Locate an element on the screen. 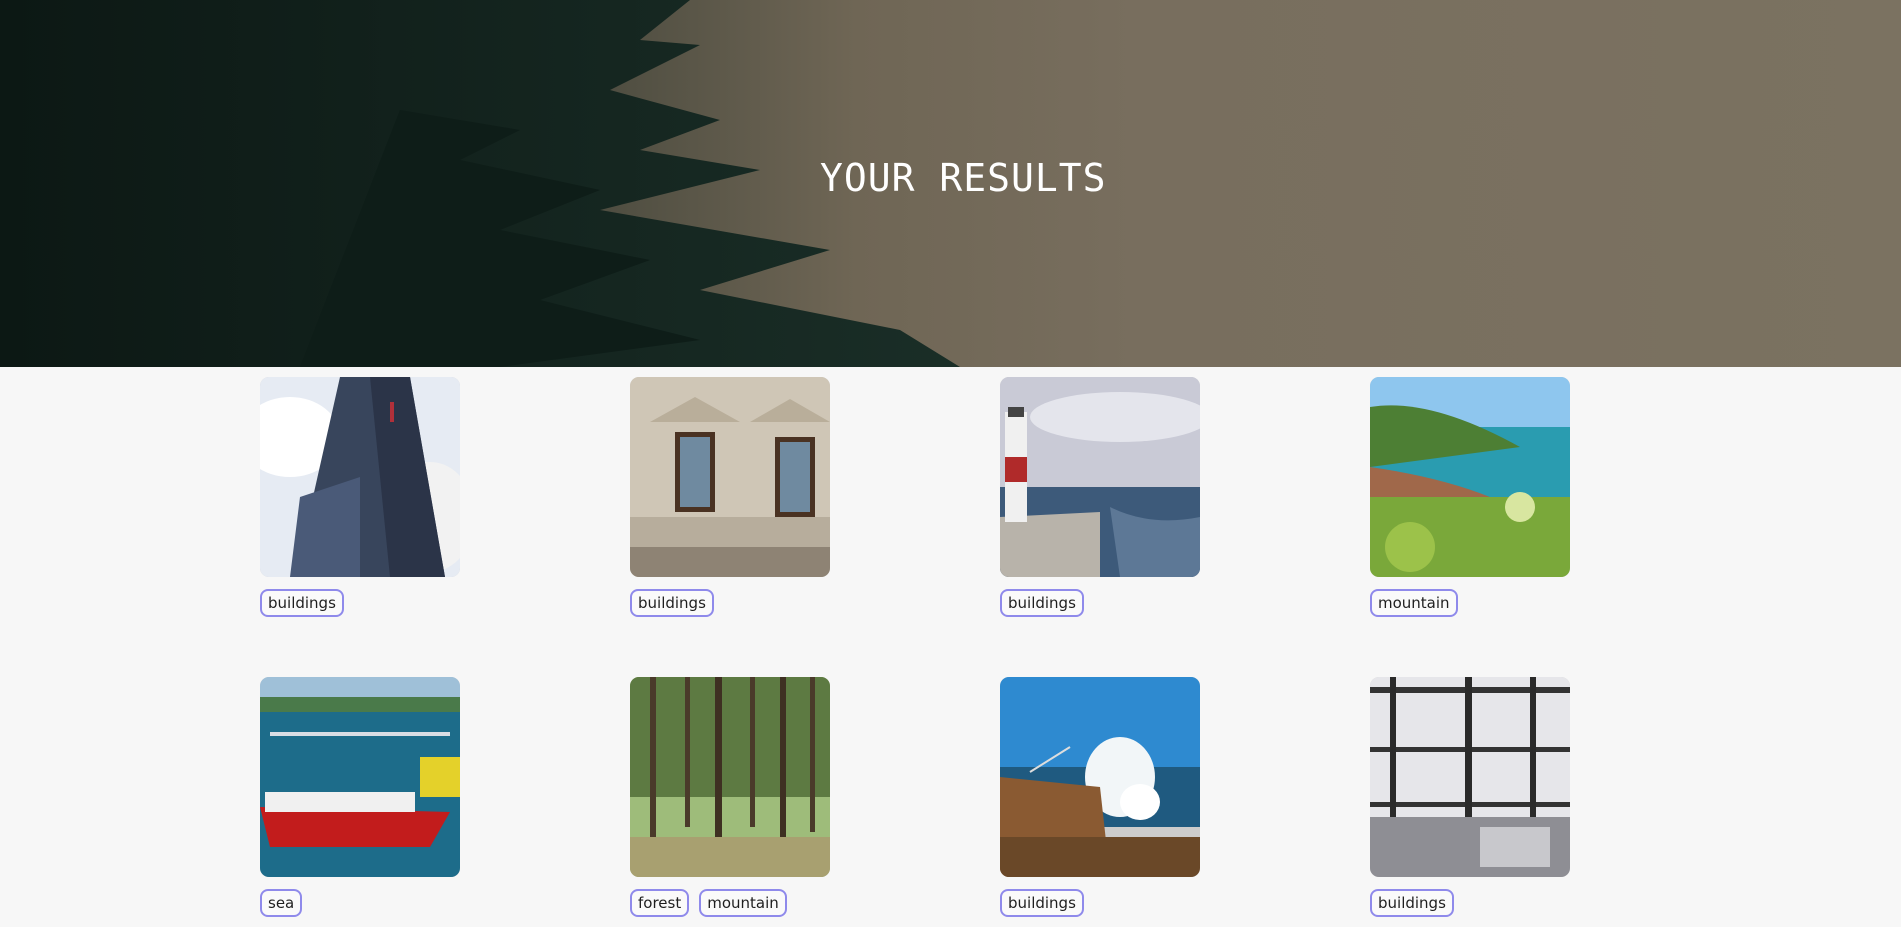 The width and height of the screenshot is (1901, 927). result-card: sea is located at coordinates (360, 797).